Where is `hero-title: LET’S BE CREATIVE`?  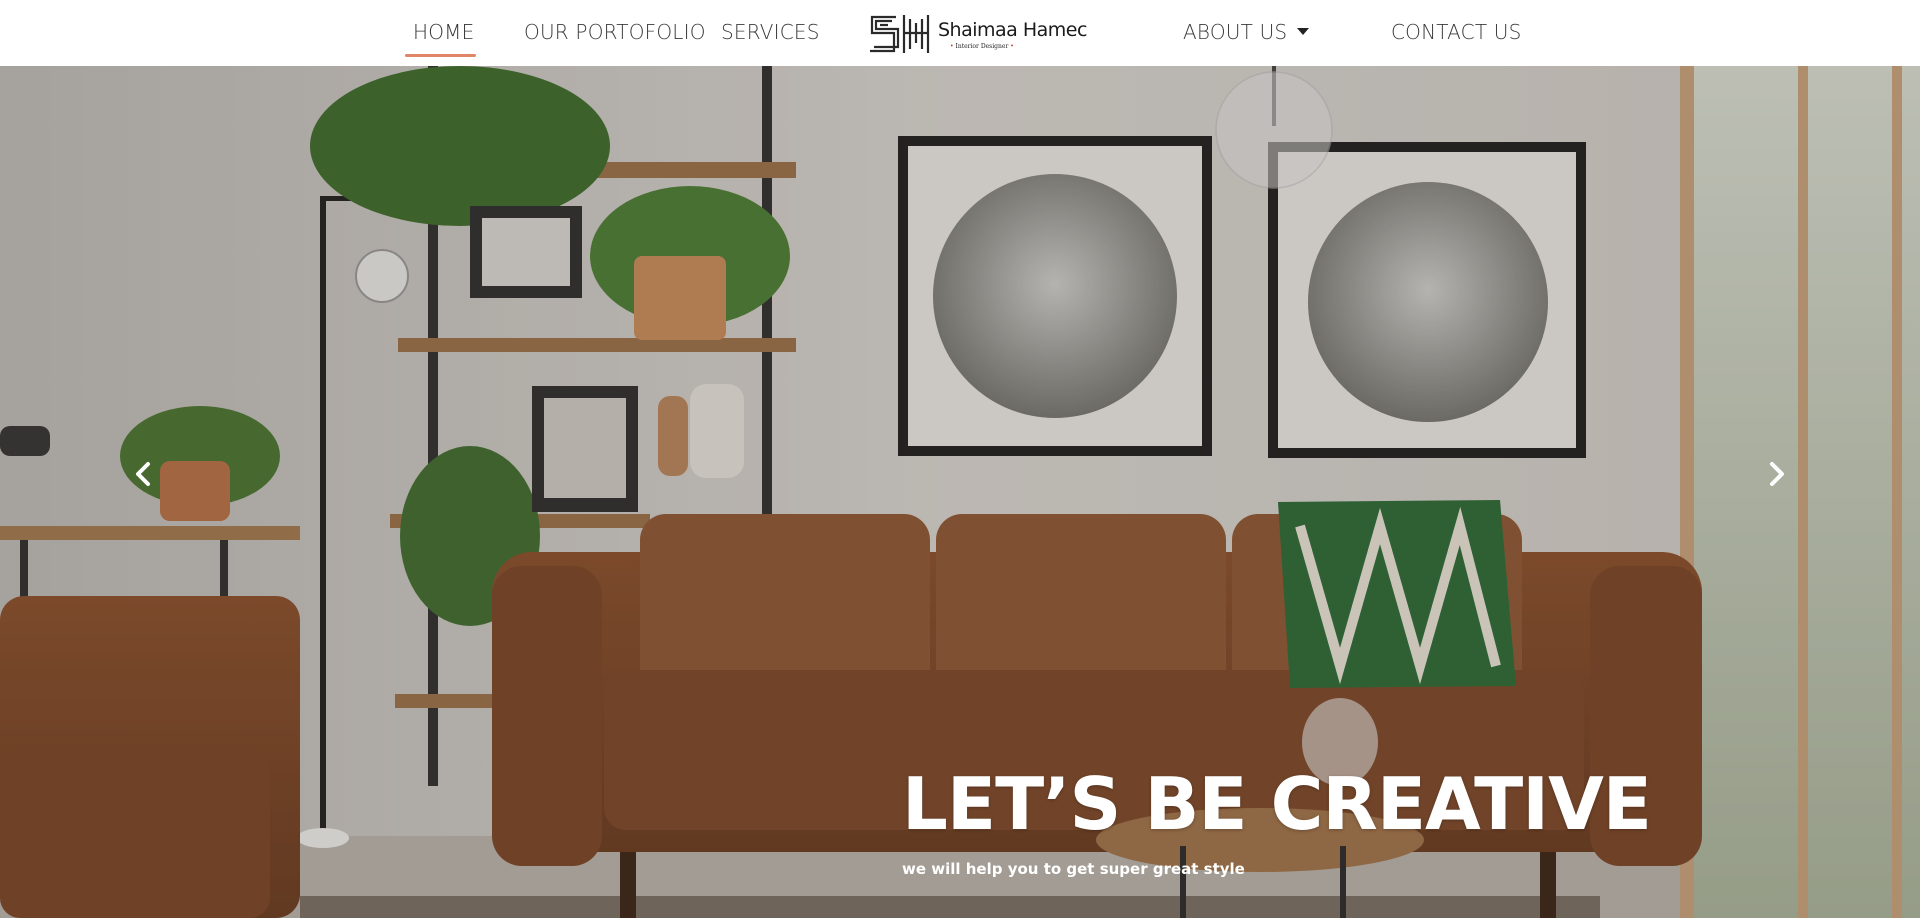
hero-title: LET’S BE CREATIVE is located at coordinates (1277, 804).